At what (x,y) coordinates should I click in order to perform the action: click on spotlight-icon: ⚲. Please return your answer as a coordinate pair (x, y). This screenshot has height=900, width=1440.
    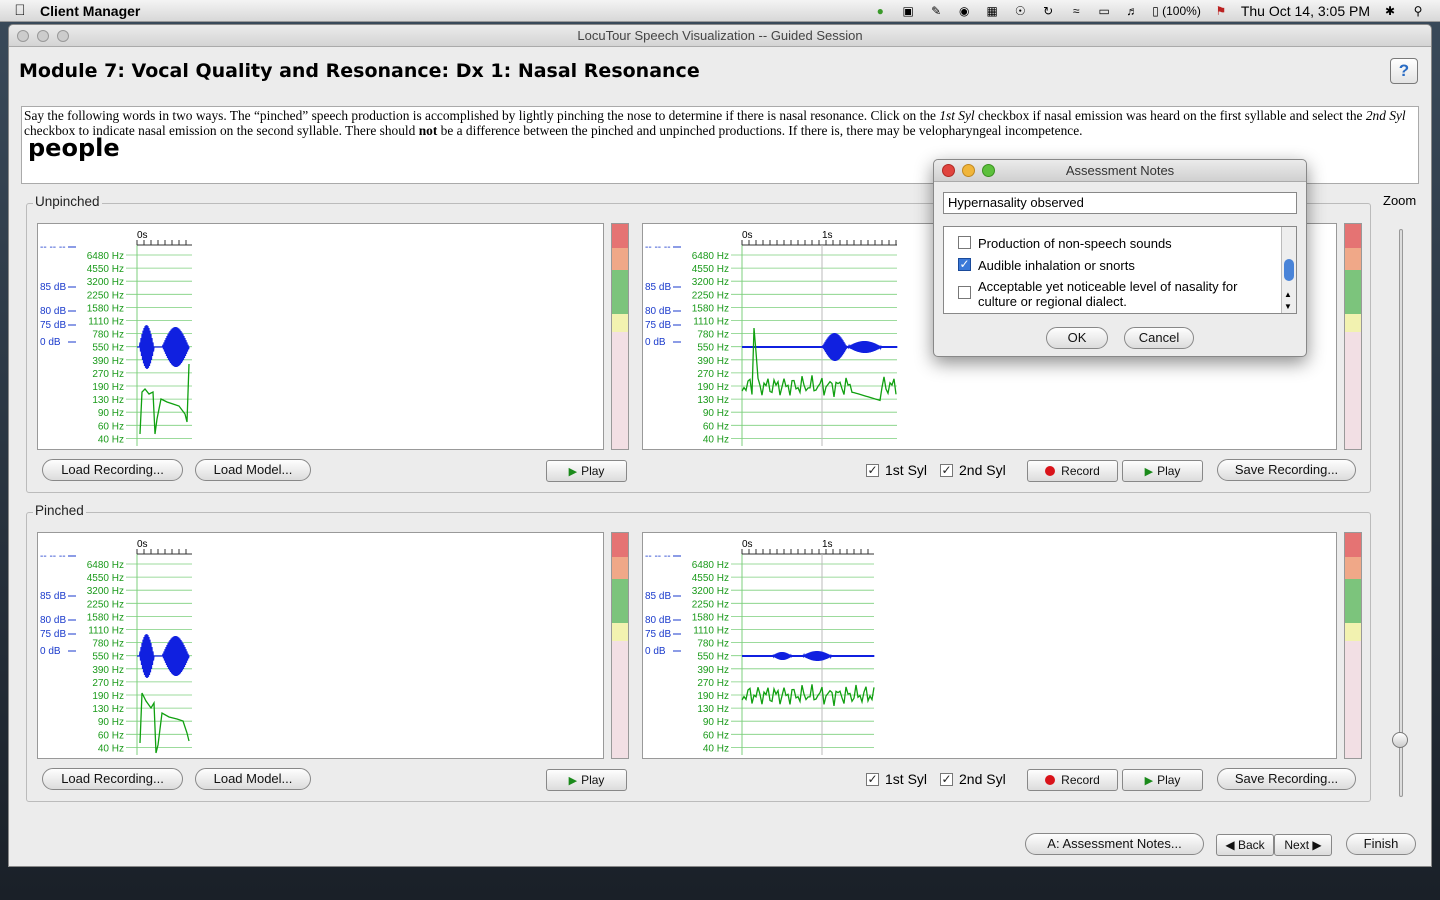
    Looking at the image, I should click on (1418, 11).